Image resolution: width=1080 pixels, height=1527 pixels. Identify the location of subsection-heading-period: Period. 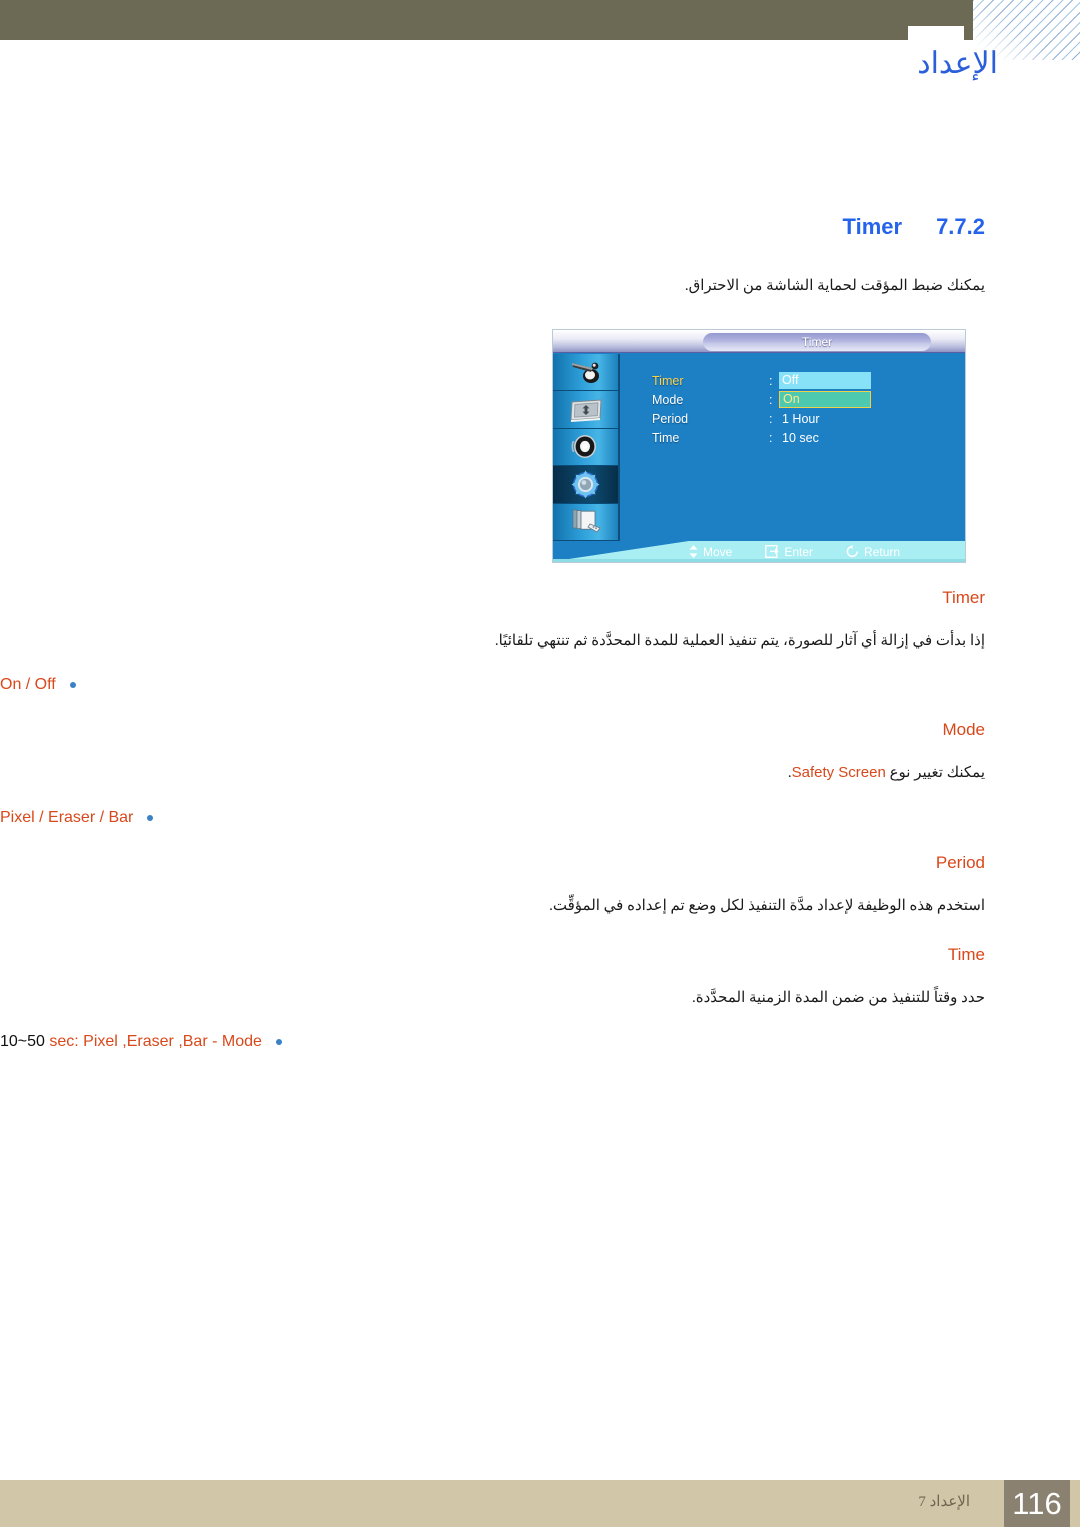
(540, 863).